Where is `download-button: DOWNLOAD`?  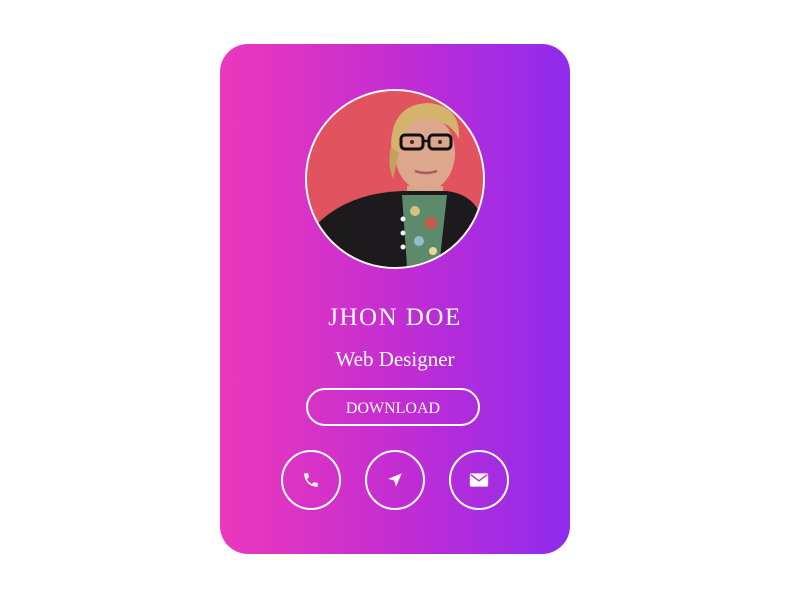
download-button: DOWNLOAD is located at coordinates (393, 407).